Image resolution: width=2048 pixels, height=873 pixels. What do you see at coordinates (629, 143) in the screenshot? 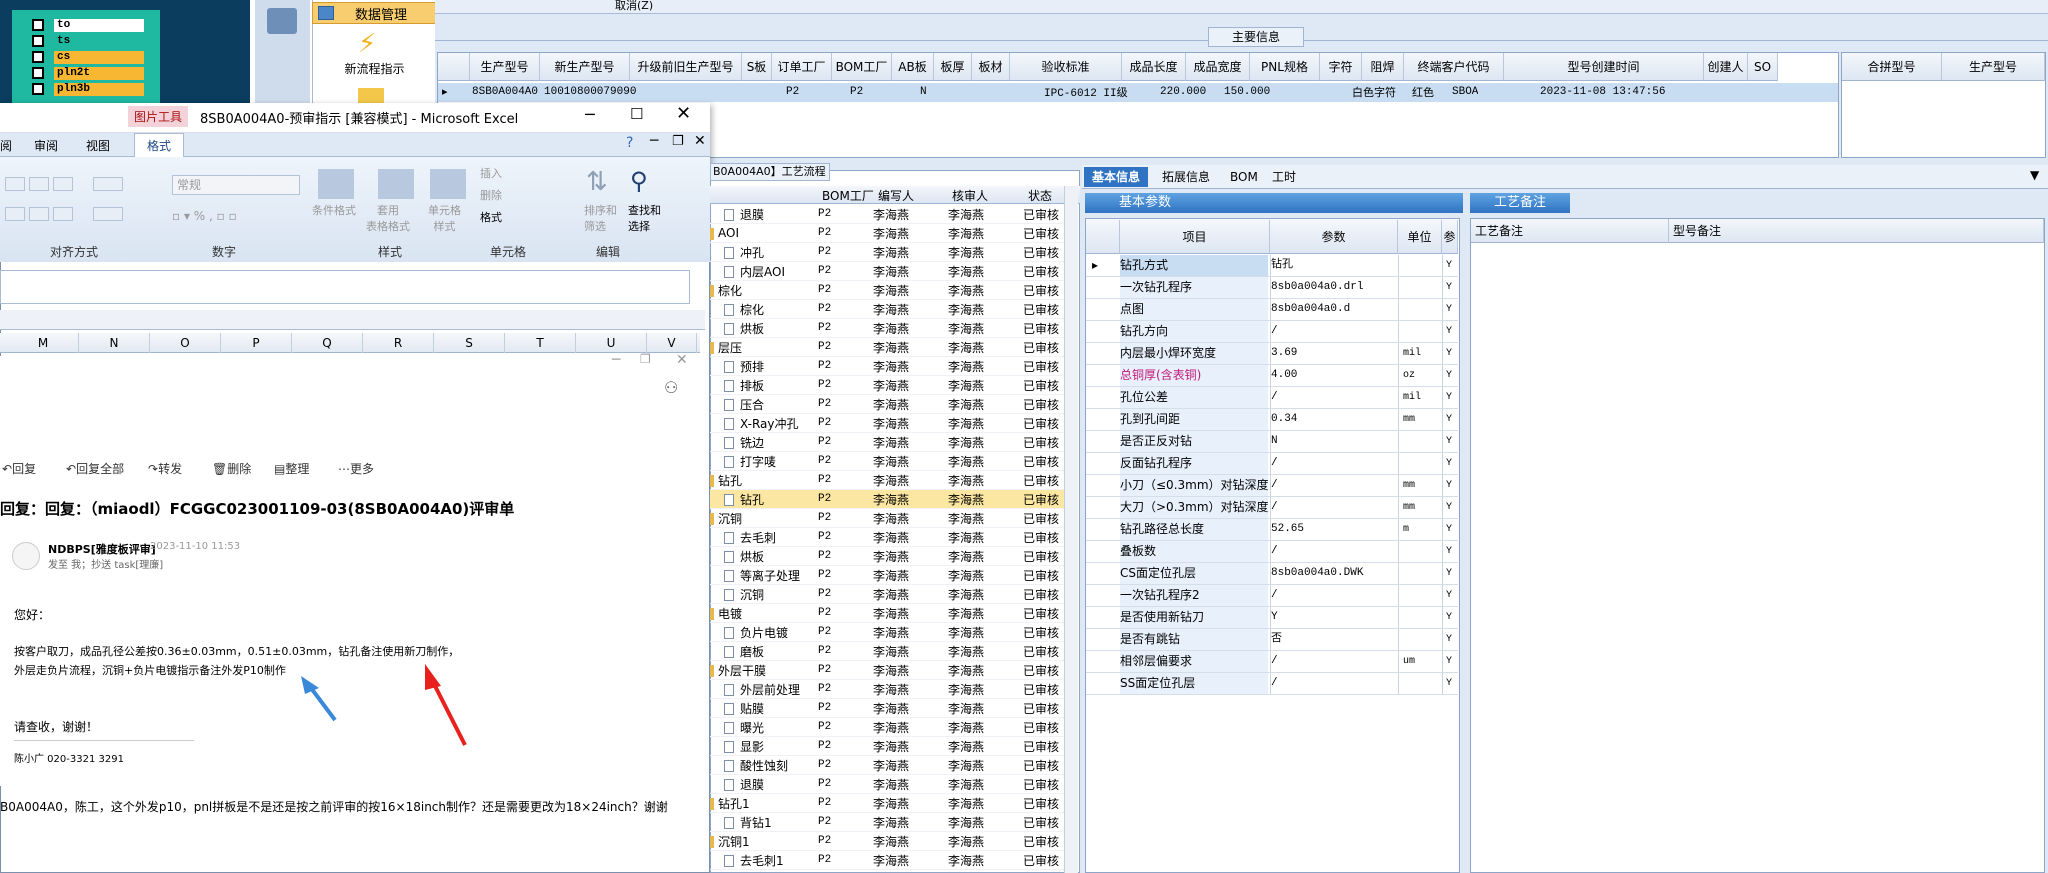
I see `help-icon: ?` at bounding box center [629, 143].